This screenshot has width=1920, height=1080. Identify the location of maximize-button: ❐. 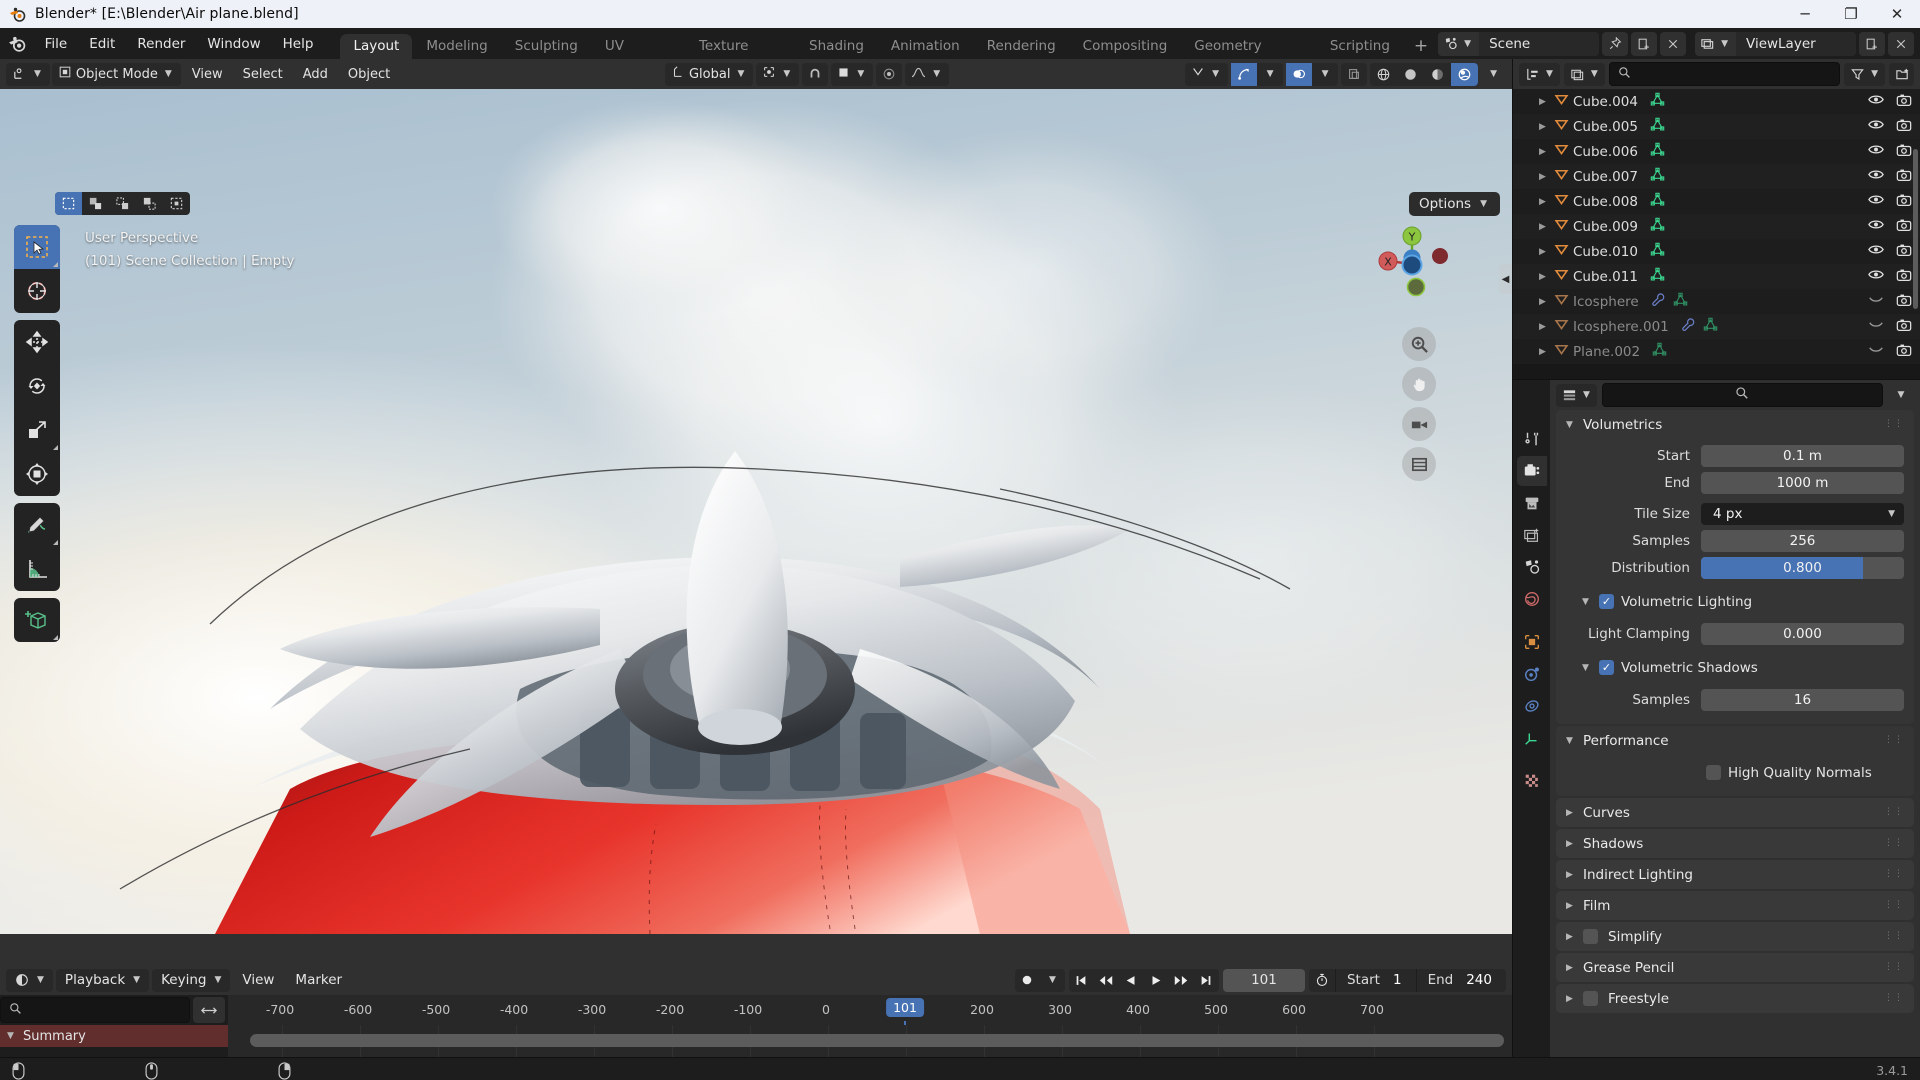
(1851, 14).